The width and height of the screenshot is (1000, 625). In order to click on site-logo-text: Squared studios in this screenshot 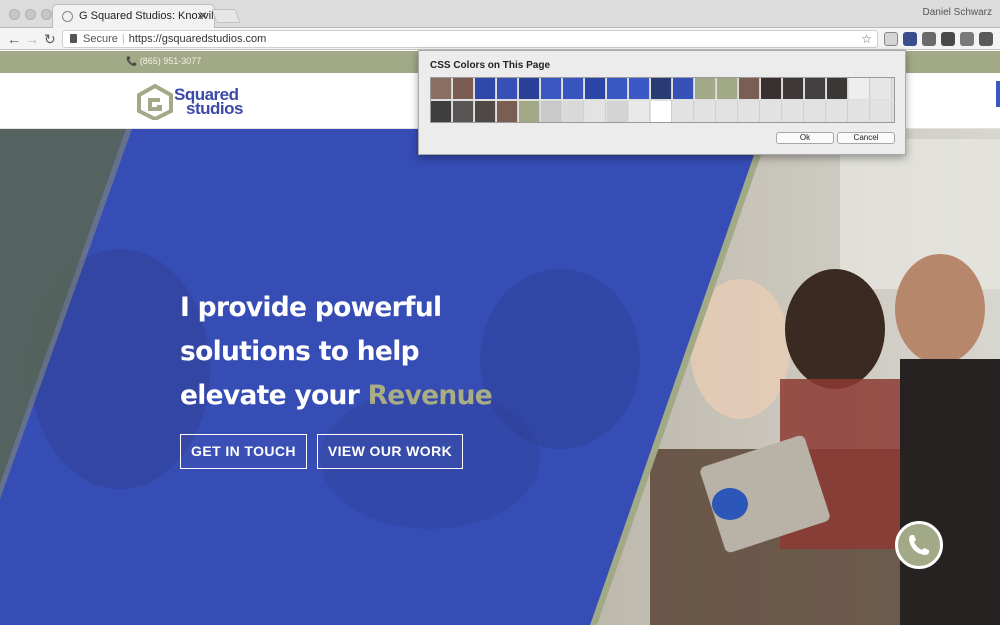, I will do `click(208, 102)`.